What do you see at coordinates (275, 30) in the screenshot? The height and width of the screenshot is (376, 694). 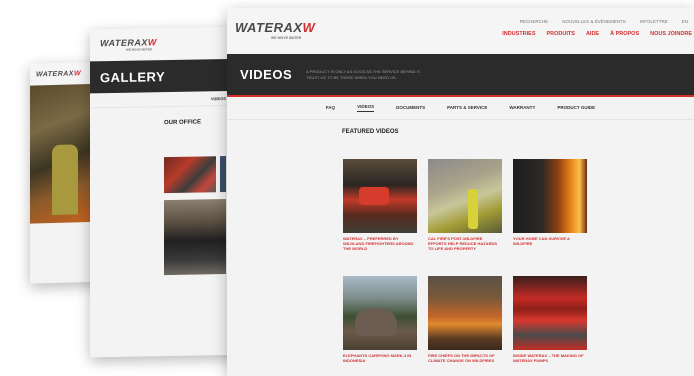 I see `waterax-logo: WATERAXW WE MOVE WATER` at bounding box center [275, 30].